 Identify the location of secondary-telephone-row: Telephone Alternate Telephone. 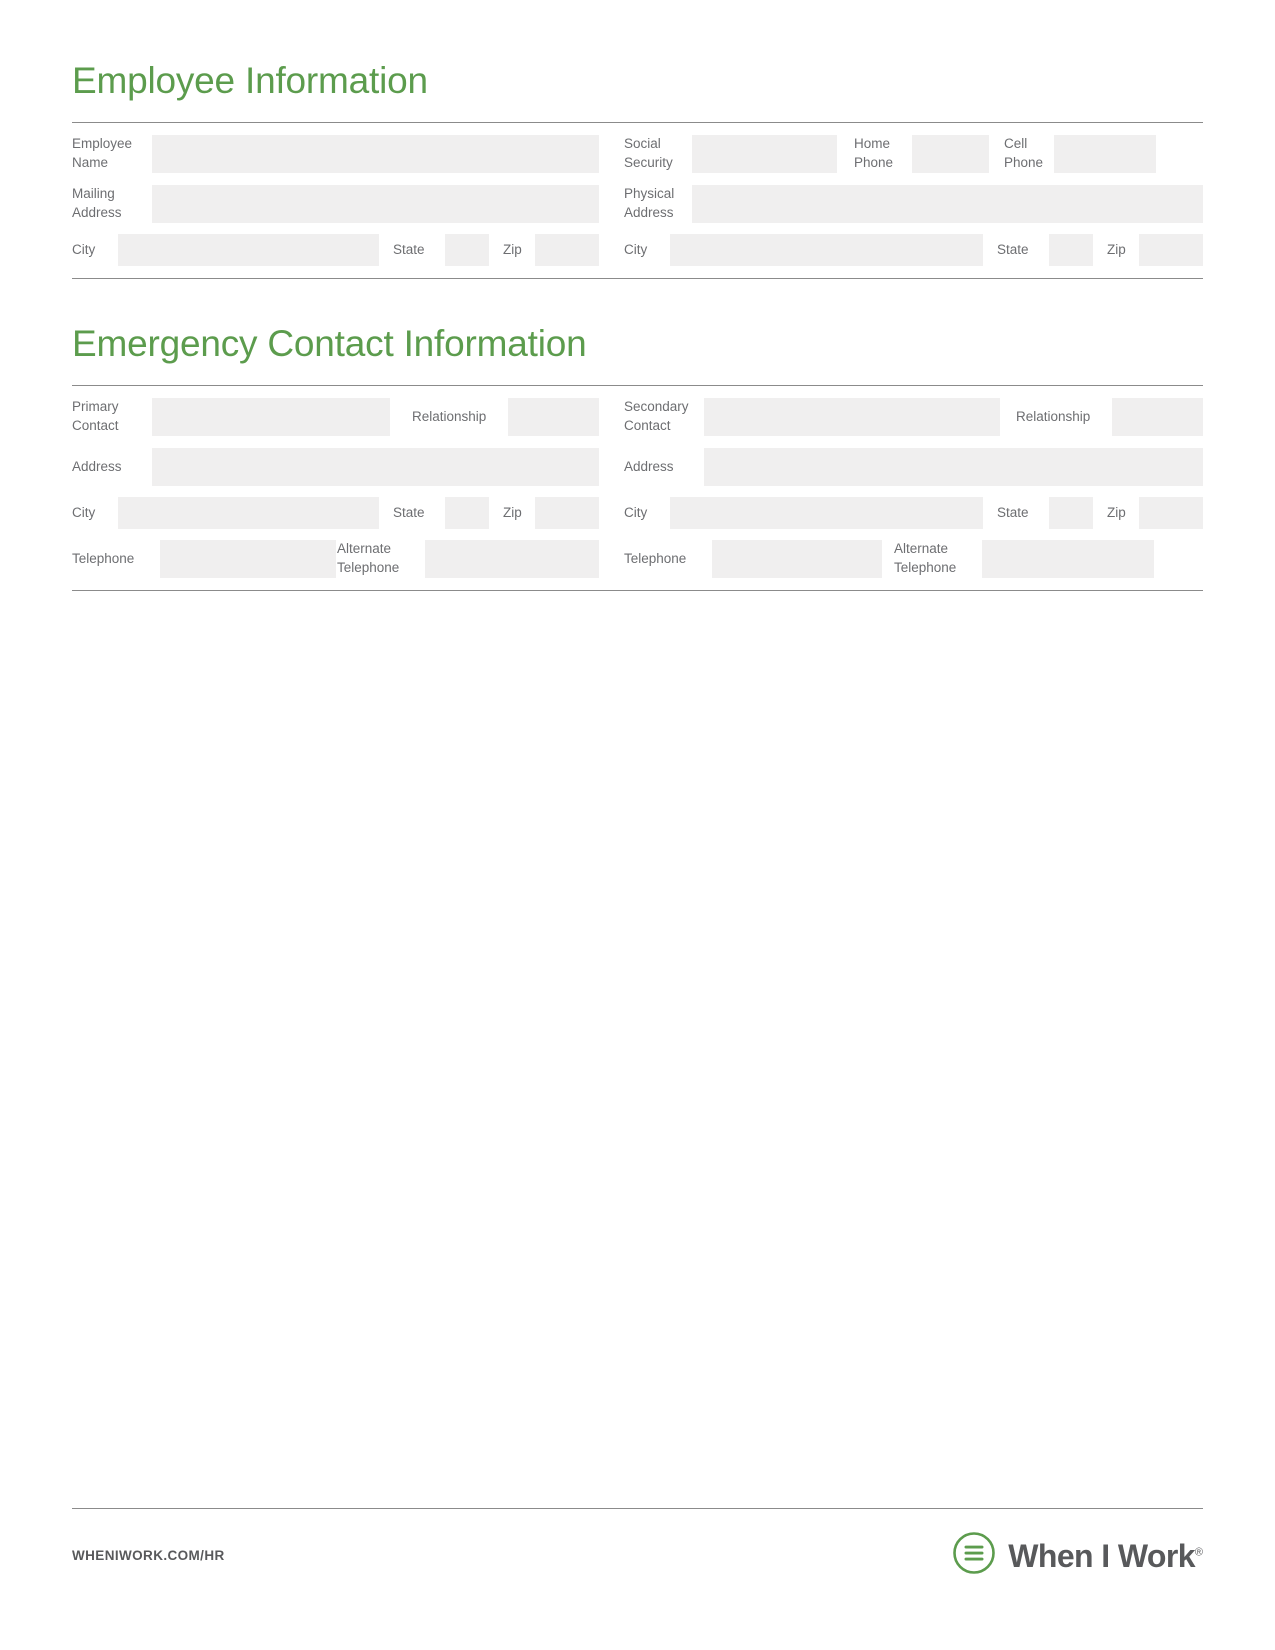
(913, 559).